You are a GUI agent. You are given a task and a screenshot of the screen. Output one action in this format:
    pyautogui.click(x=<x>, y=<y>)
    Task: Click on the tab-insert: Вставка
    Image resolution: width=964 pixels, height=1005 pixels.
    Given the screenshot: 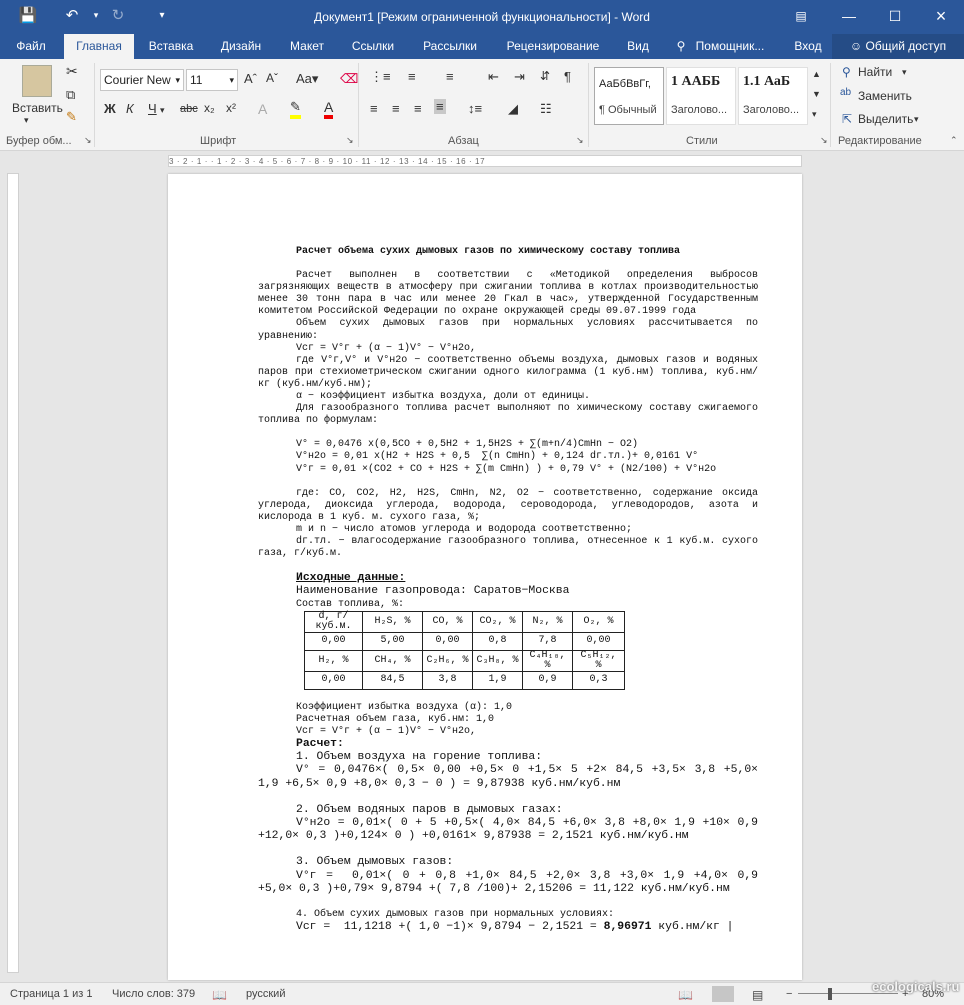 What is the action you would take?
    pyautogui.click(x=171, y=46)
    